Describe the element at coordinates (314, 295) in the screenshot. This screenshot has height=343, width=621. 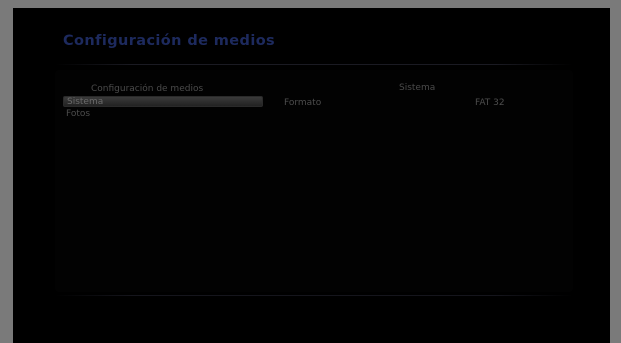
I see `footer-divider` at that location.